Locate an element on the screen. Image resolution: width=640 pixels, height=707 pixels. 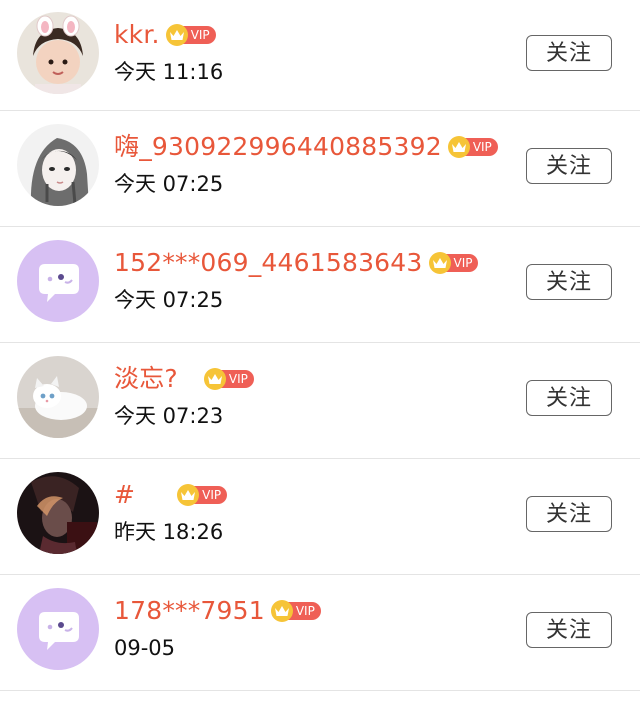
follow-time: 09-05 is located at coordinates (145, 648).